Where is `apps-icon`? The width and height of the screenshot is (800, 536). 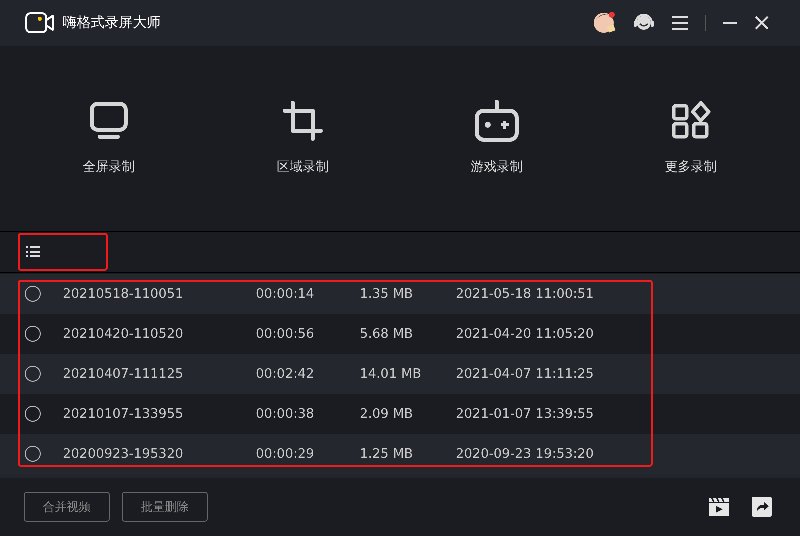 apps-icon is located at coordinates (691, 121).